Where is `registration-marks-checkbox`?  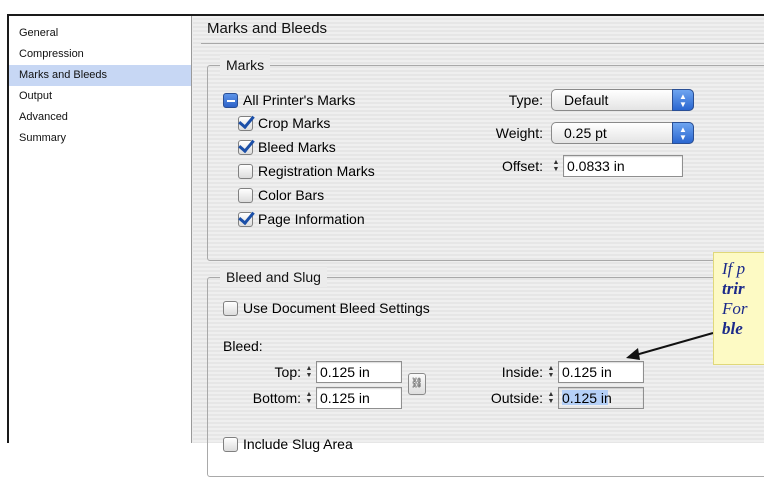
registration-marks-checkbox is located at coordinates (245, 171).